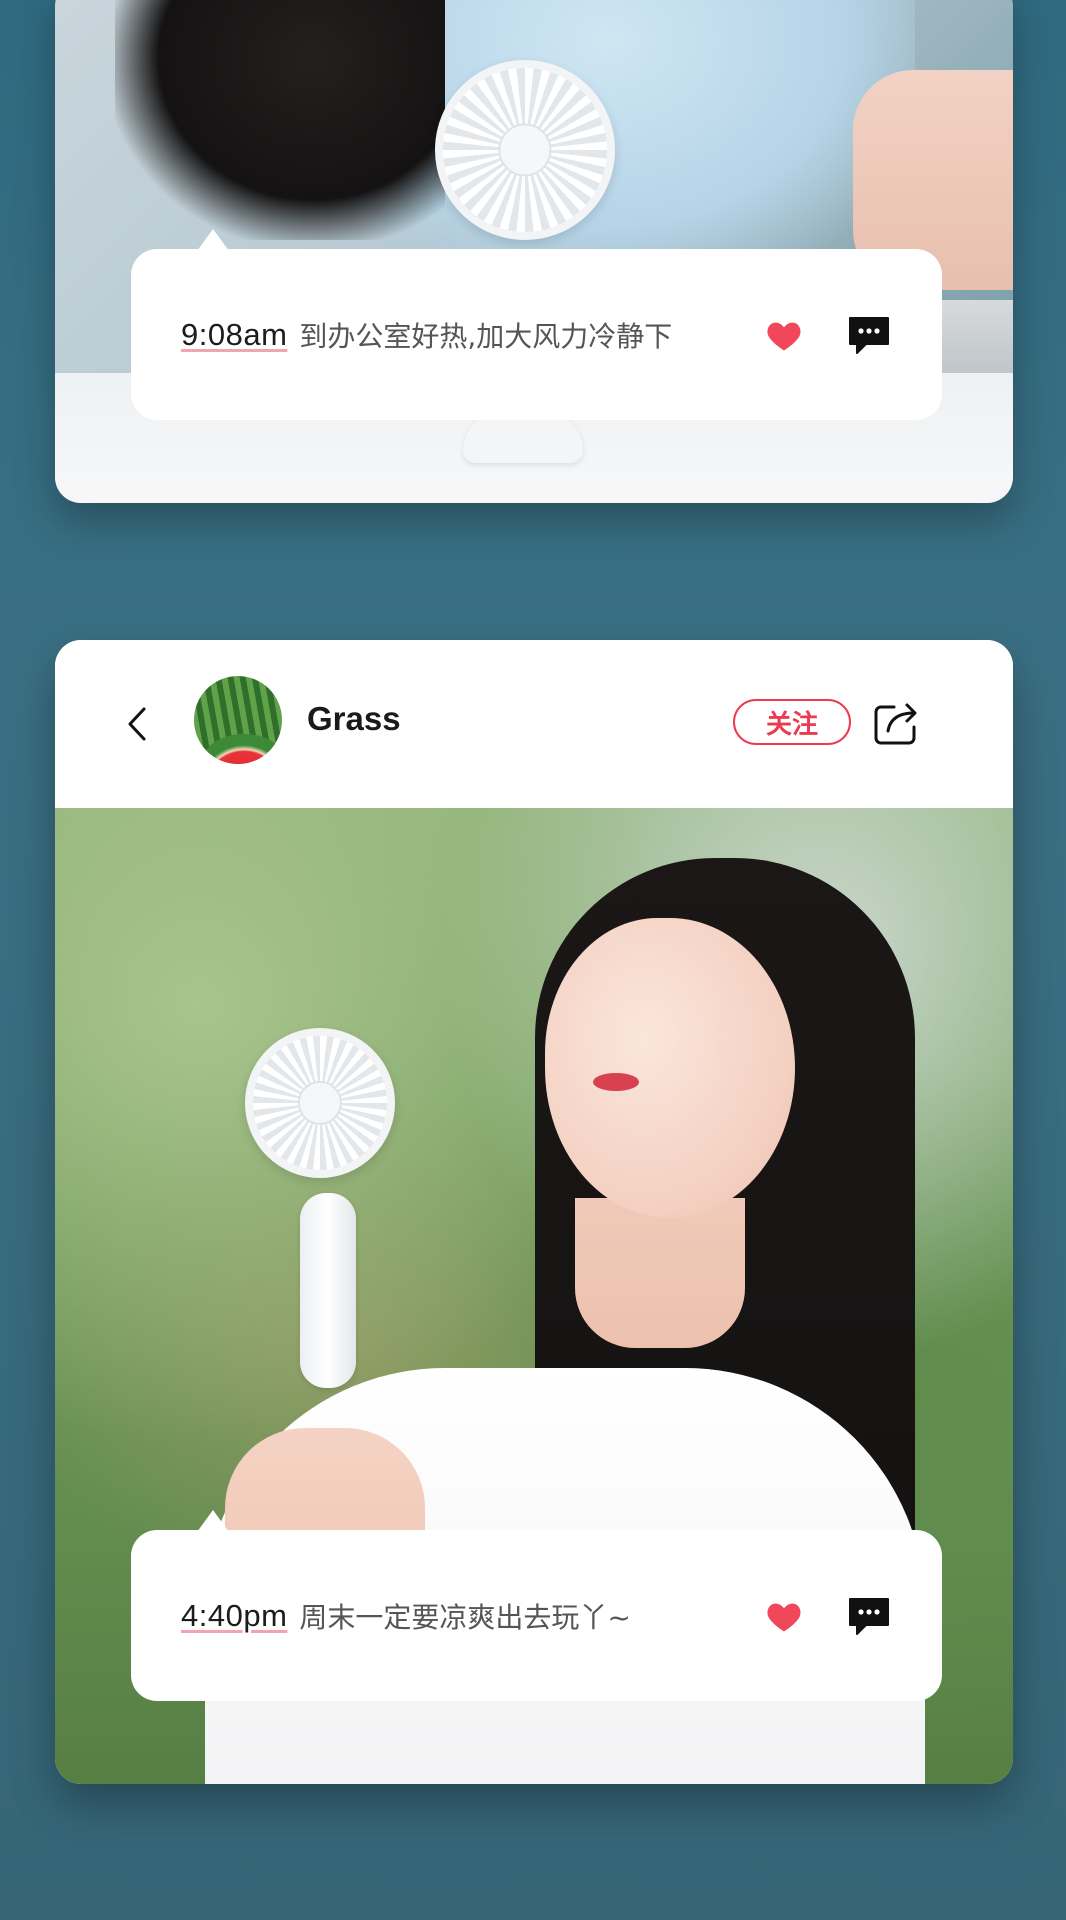  Describe the element at coordinates (238, 720) in the screenshot. I see `avatar` at that location.